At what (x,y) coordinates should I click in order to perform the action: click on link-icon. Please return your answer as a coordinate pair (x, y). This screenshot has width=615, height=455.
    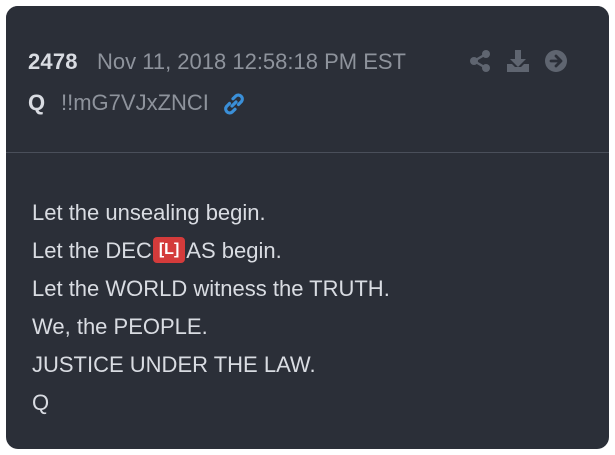
    Looking at the image, I should click on (234, 104).